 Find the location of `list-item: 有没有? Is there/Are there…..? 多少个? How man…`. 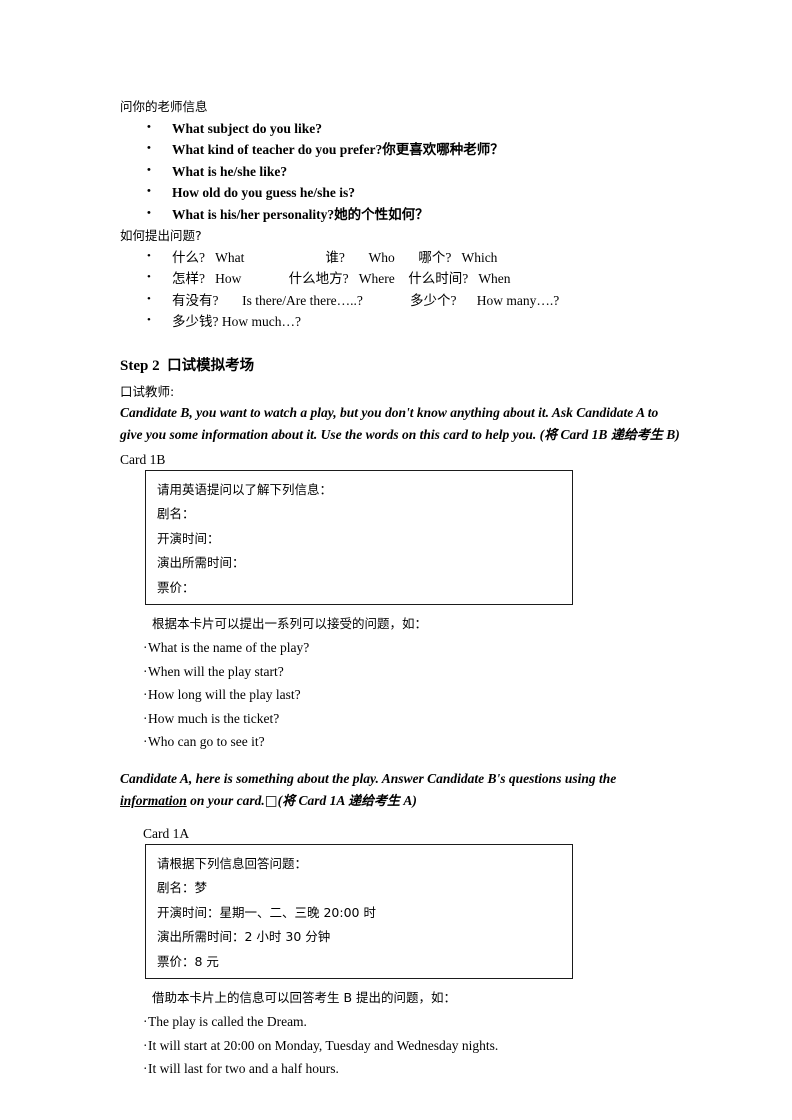

list-item: 有没有? Is there/Are there…..? 多少个? How man… is located at coordinates (400, 300).